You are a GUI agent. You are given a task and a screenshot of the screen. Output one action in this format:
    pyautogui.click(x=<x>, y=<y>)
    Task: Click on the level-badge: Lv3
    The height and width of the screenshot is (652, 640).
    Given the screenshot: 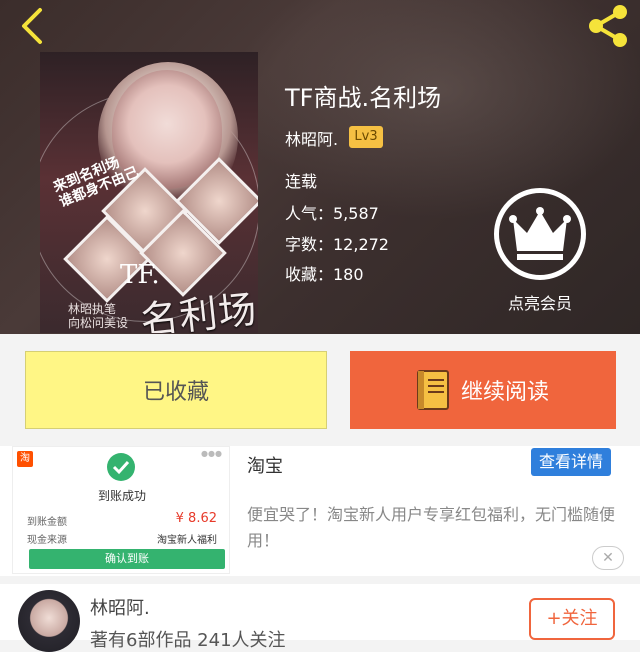 What is the action you would take?
    pyautogui.click(x=366, y=137)
    